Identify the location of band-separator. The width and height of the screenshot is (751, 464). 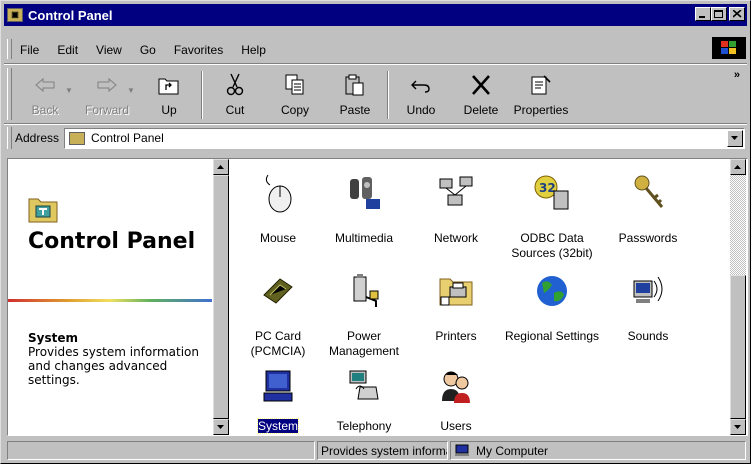
(375, 64).